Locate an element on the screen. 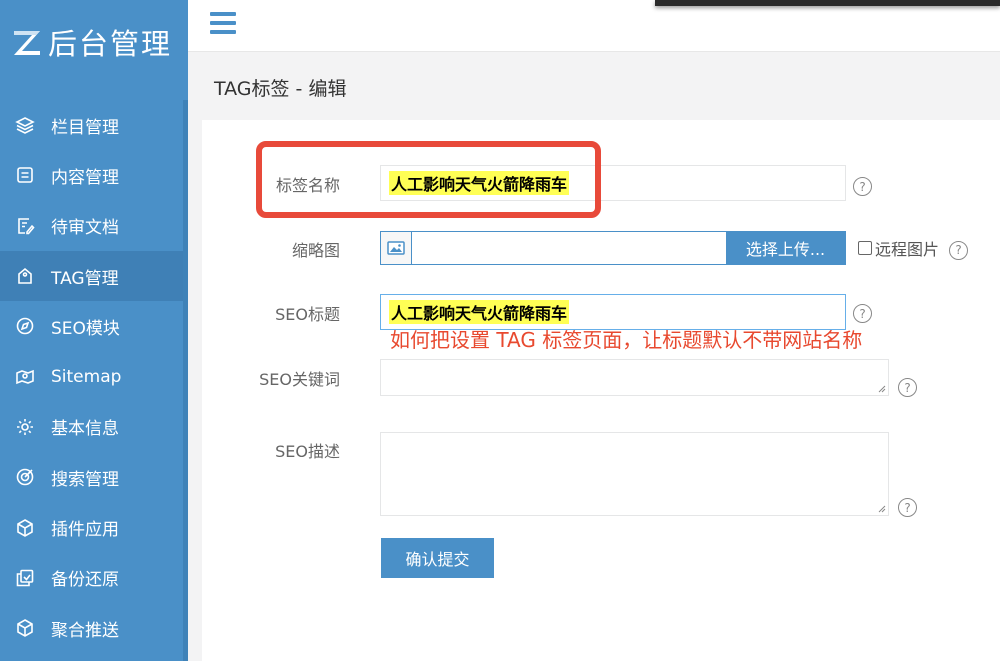 The width and height of the screenshot is (1000, 661). thumbnail-label: 缩略图 is located at coordinates (315, 250).